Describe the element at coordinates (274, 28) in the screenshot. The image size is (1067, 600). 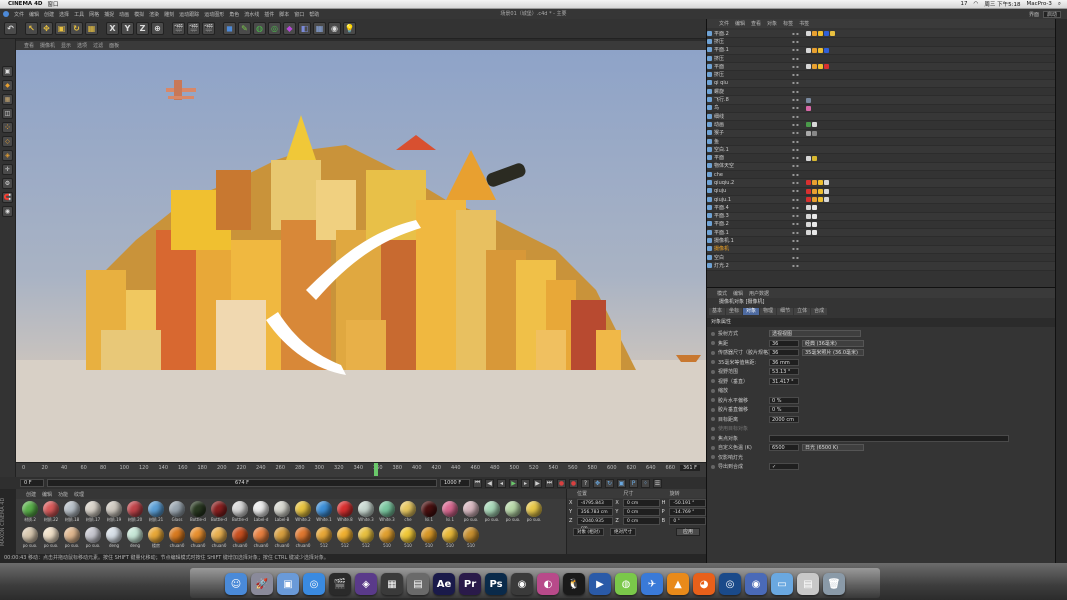
I see `array-icon: ◎` at that location.